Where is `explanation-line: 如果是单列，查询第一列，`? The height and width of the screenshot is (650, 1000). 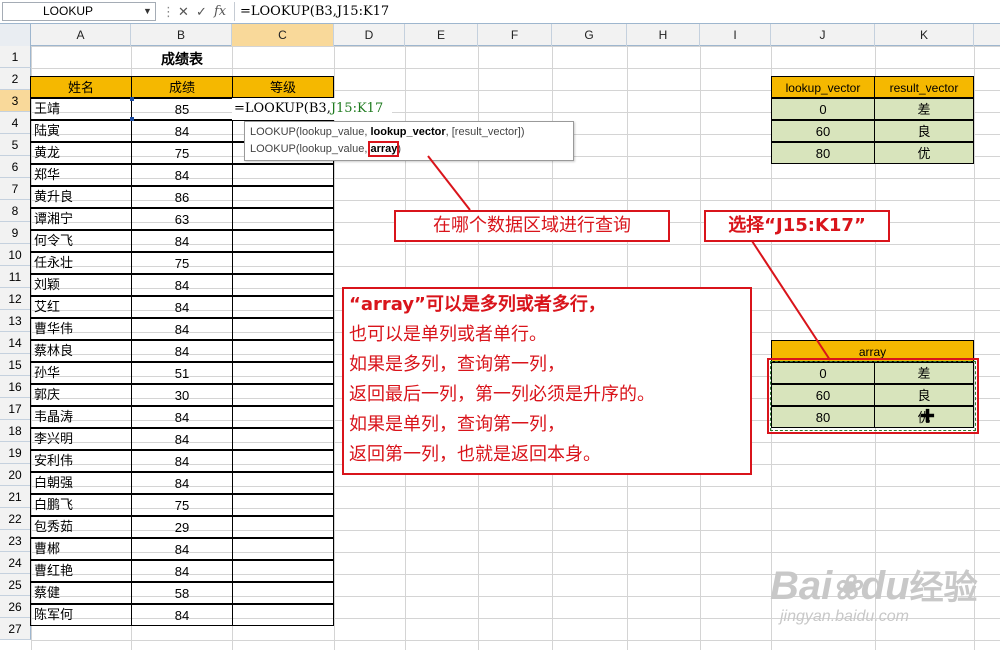 explanation-line: 如果是单列，查询第一列， is located at coordinates (457, 424).